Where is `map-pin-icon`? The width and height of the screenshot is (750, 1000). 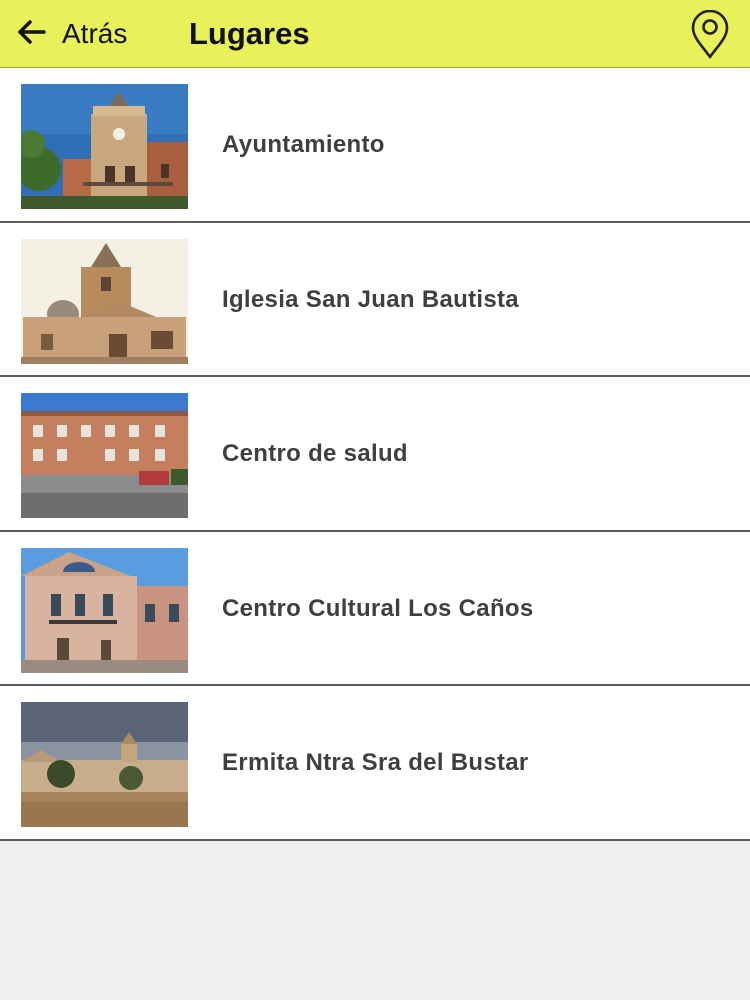
map-pin-icon is located at coordinates (710, 36).